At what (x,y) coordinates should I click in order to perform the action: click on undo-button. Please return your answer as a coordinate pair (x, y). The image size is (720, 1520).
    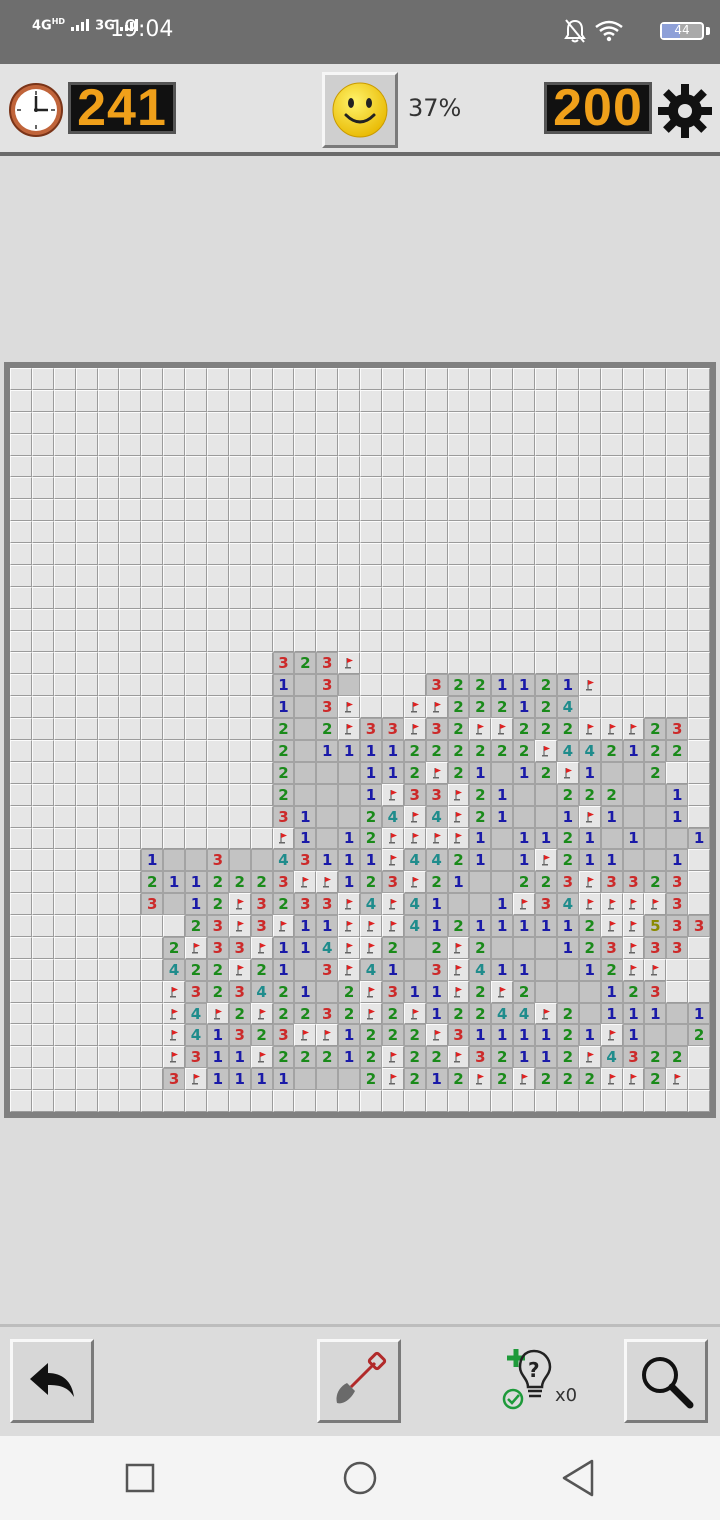
    Looking at the image, I should click on (52, 1381).